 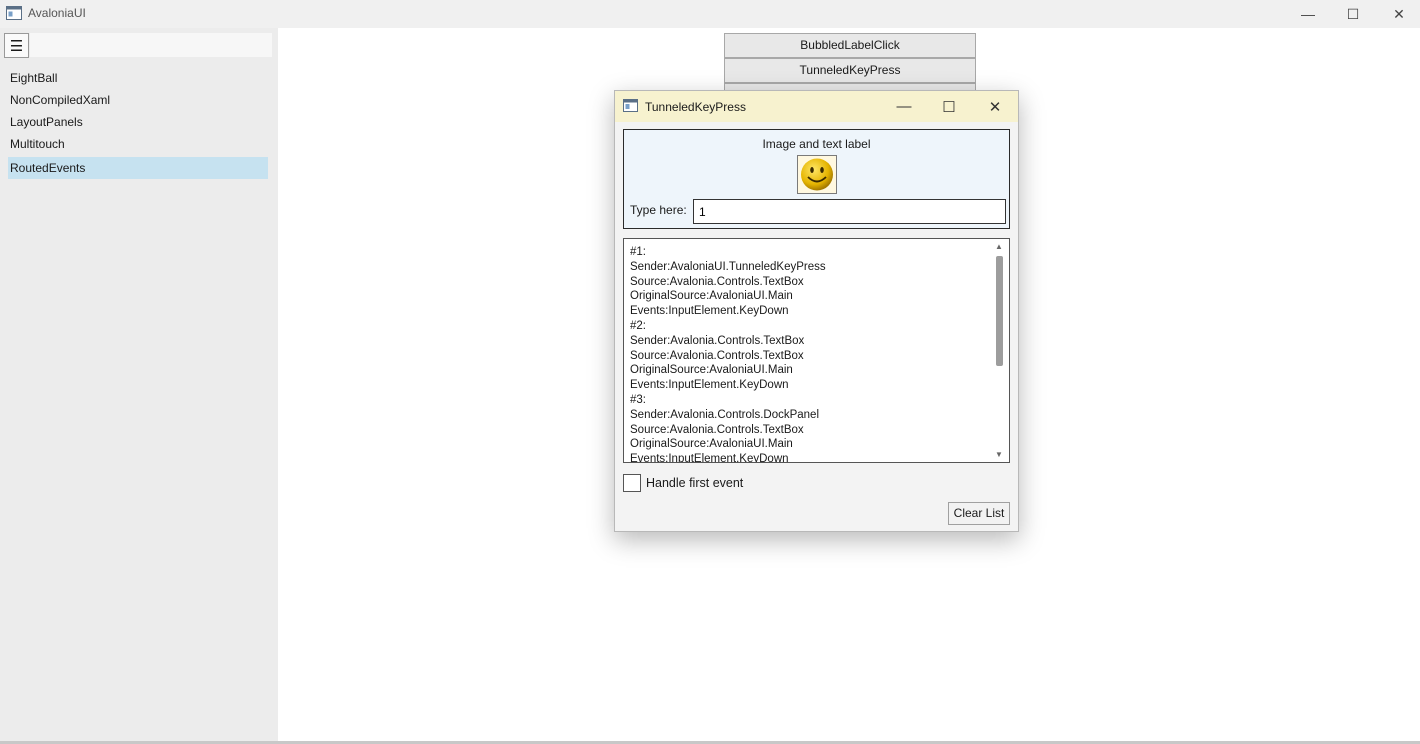 What do you see at coordinates (138, 122) in the screenshot?
I see `sidebar-item-layoutpanels: LayoutPanels` at bounding box center [138, 122].